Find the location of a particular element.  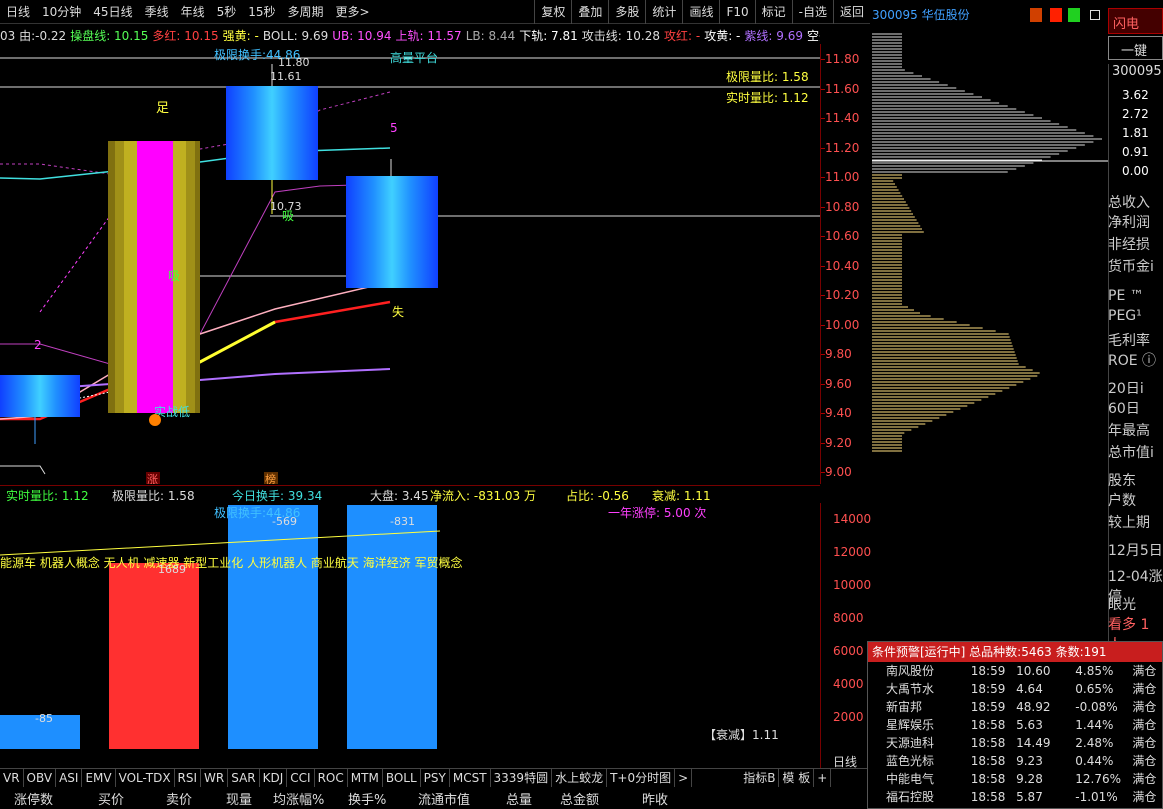

alert-cell: 大禹节水 is located at coordinates (910, 689).